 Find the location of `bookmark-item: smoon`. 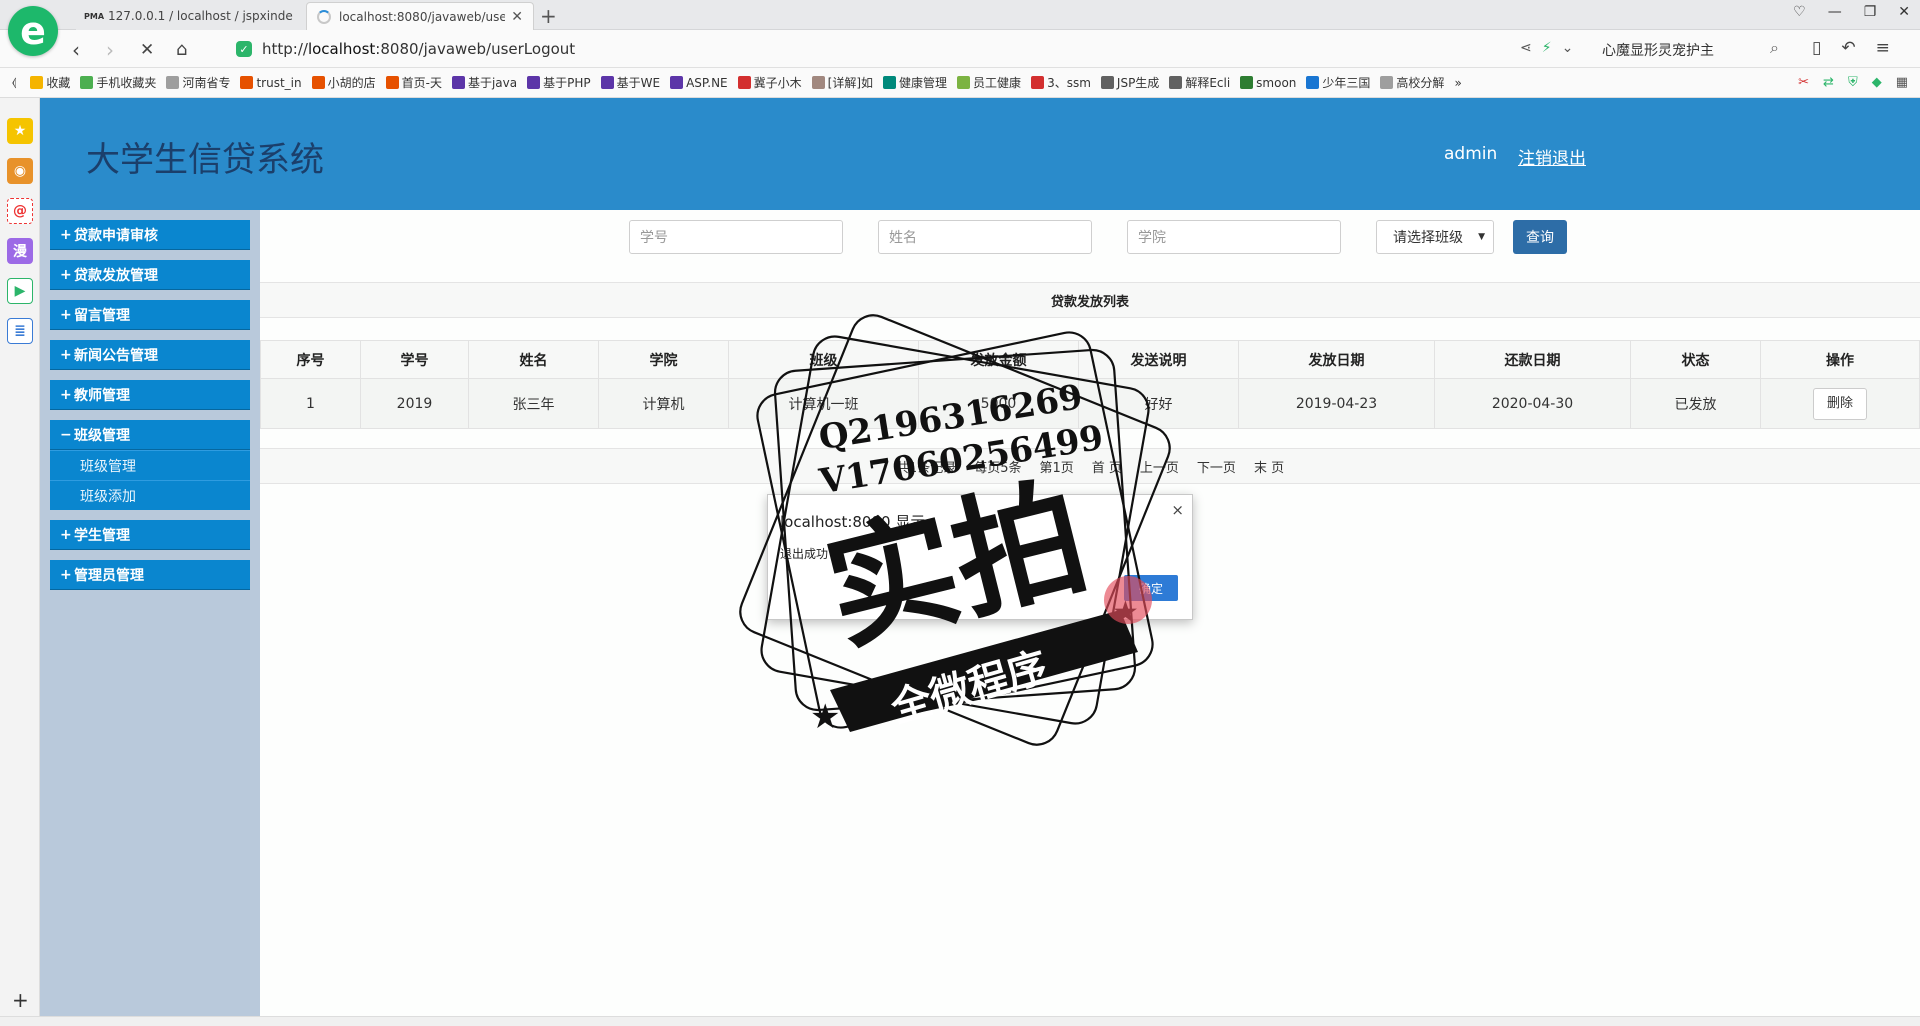

bookmark-item: smoon is located at coordinates (1268, 83).